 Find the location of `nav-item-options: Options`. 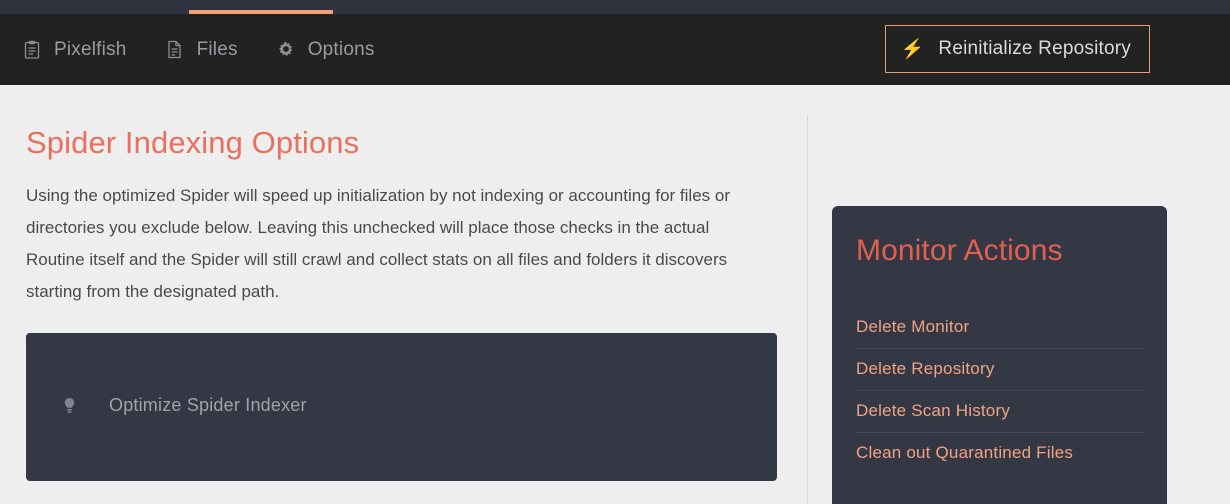

nav-item-options: Options is located at coordinates (325, 50).